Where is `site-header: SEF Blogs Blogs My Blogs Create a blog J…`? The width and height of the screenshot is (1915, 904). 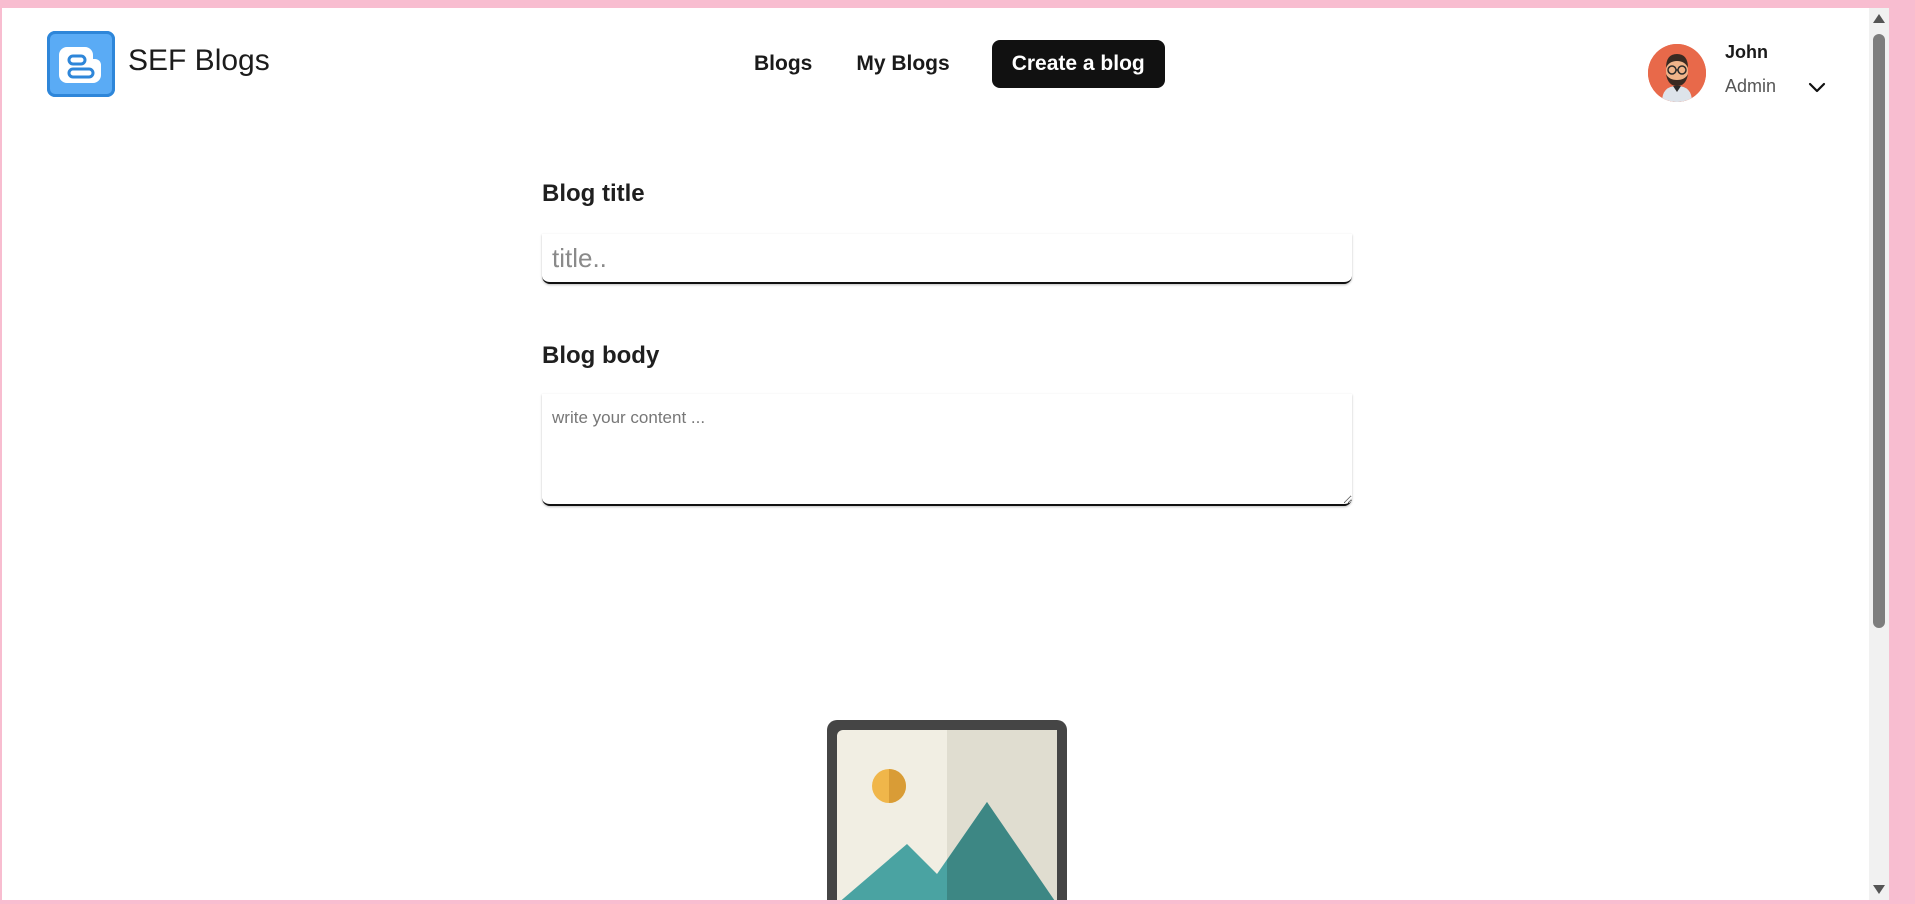
site-header: SEF Blogs Blogs My Blogs Create a blog J… is located at coordinates (945, 63).